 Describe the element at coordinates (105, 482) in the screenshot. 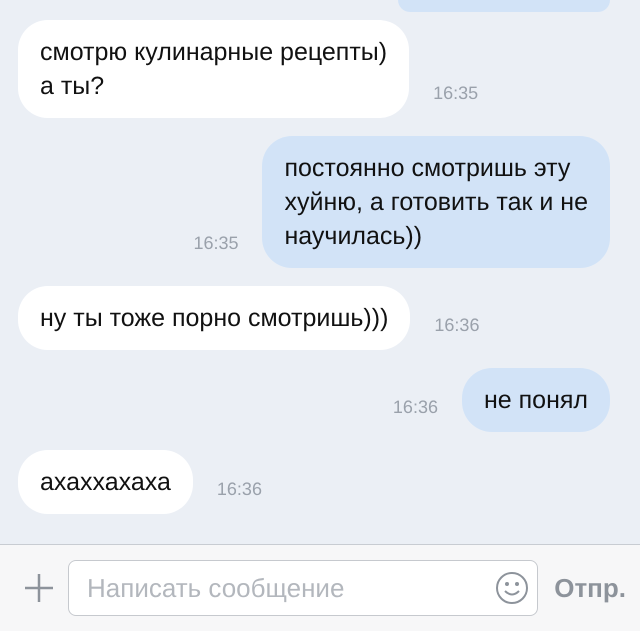

I see `message-bubble: ахаххахаха` at that location.